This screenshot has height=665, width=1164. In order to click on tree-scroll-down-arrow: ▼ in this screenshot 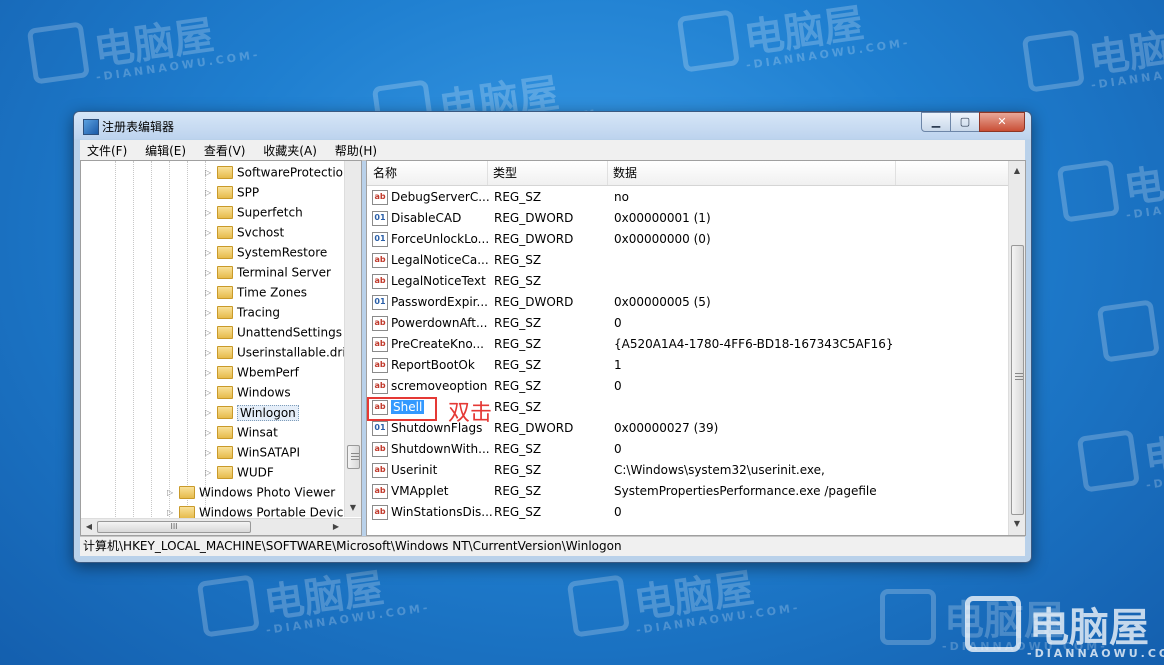, I will do `click(353, 508)`.